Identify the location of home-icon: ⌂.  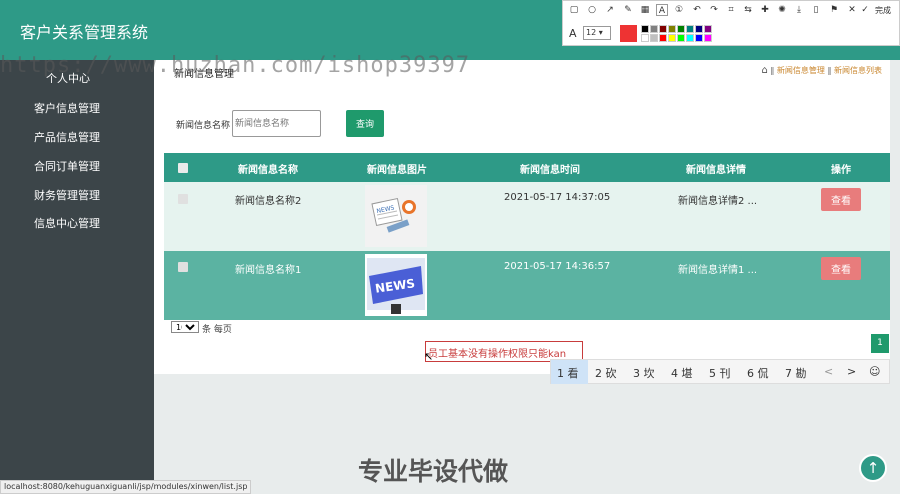
(764, 70).